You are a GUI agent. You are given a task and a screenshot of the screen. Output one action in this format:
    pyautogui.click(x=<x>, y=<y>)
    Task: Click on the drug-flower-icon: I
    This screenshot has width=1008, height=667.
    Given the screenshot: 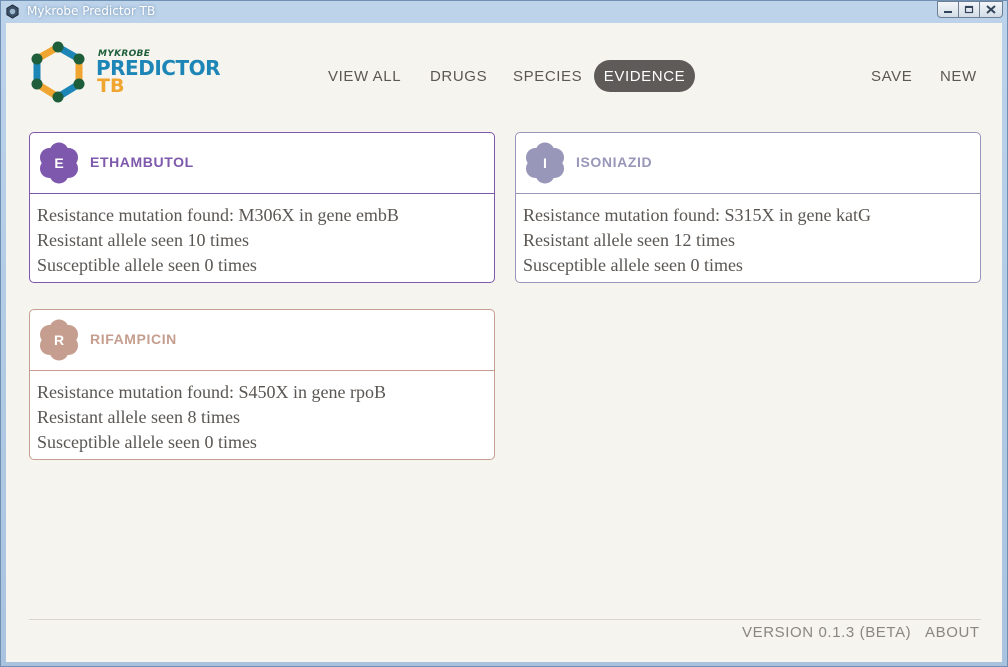 What is the action you would take?
    pyautogui.click(x=545, y=163)
    